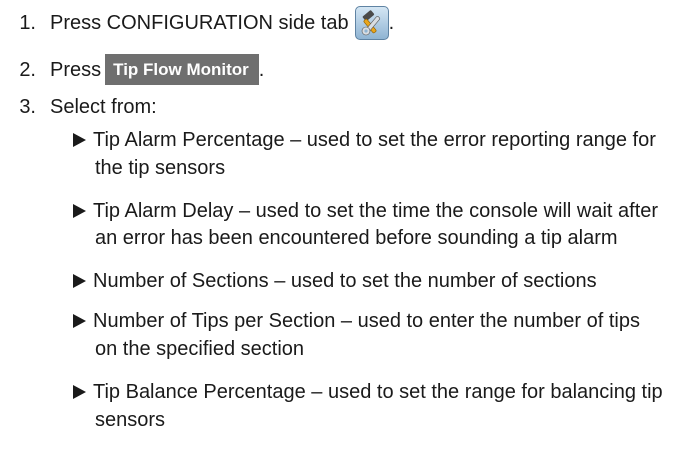  What do you see at coordinates (199, 23) in the screenshot?
I see `step-1-text: Press CONFIGURATION side tab` at bounding box center [199, 23].